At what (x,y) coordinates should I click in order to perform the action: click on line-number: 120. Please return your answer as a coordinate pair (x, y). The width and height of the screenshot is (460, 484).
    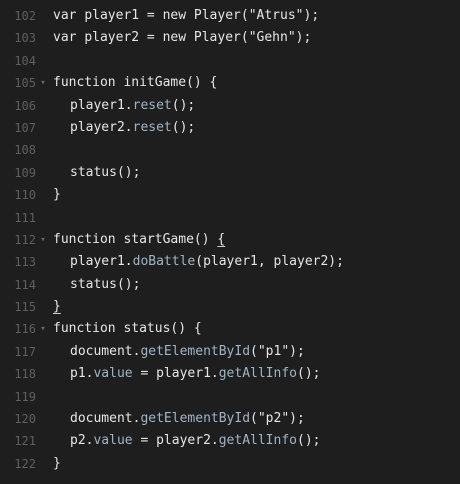
    Looking at the image, I should click on (25, 419).